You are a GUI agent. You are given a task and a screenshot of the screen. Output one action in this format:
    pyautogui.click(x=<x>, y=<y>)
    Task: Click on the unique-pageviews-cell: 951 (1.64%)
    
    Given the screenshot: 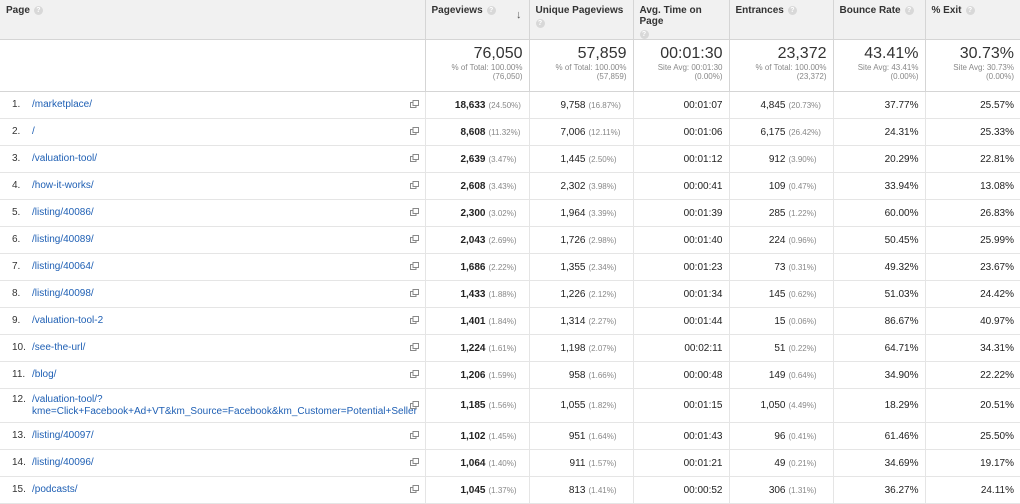 What is the action you would take?
    pyautogui.click(x=580, y=436)
    